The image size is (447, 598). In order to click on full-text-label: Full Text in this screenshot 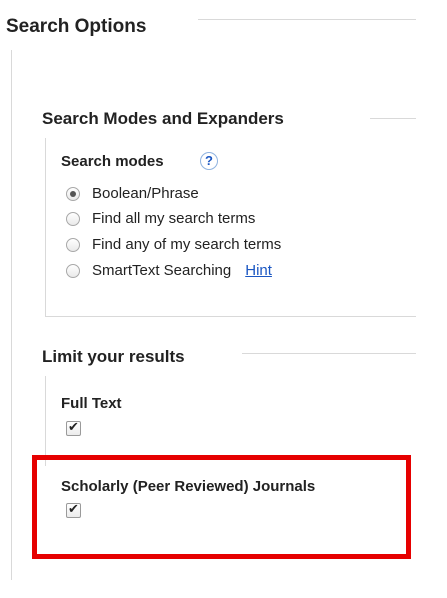, I will do `click(91, 403)`.